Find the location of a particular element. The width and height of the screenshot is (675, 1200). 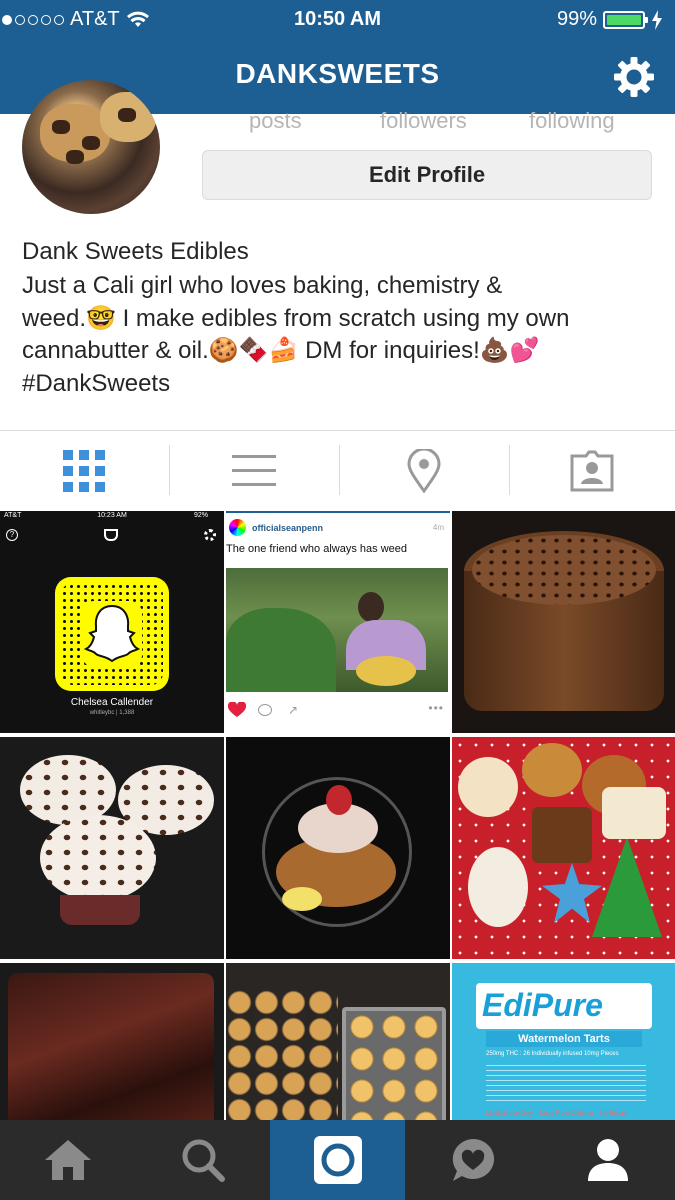

repost-age: 4m is located at coordinates (438, 527).